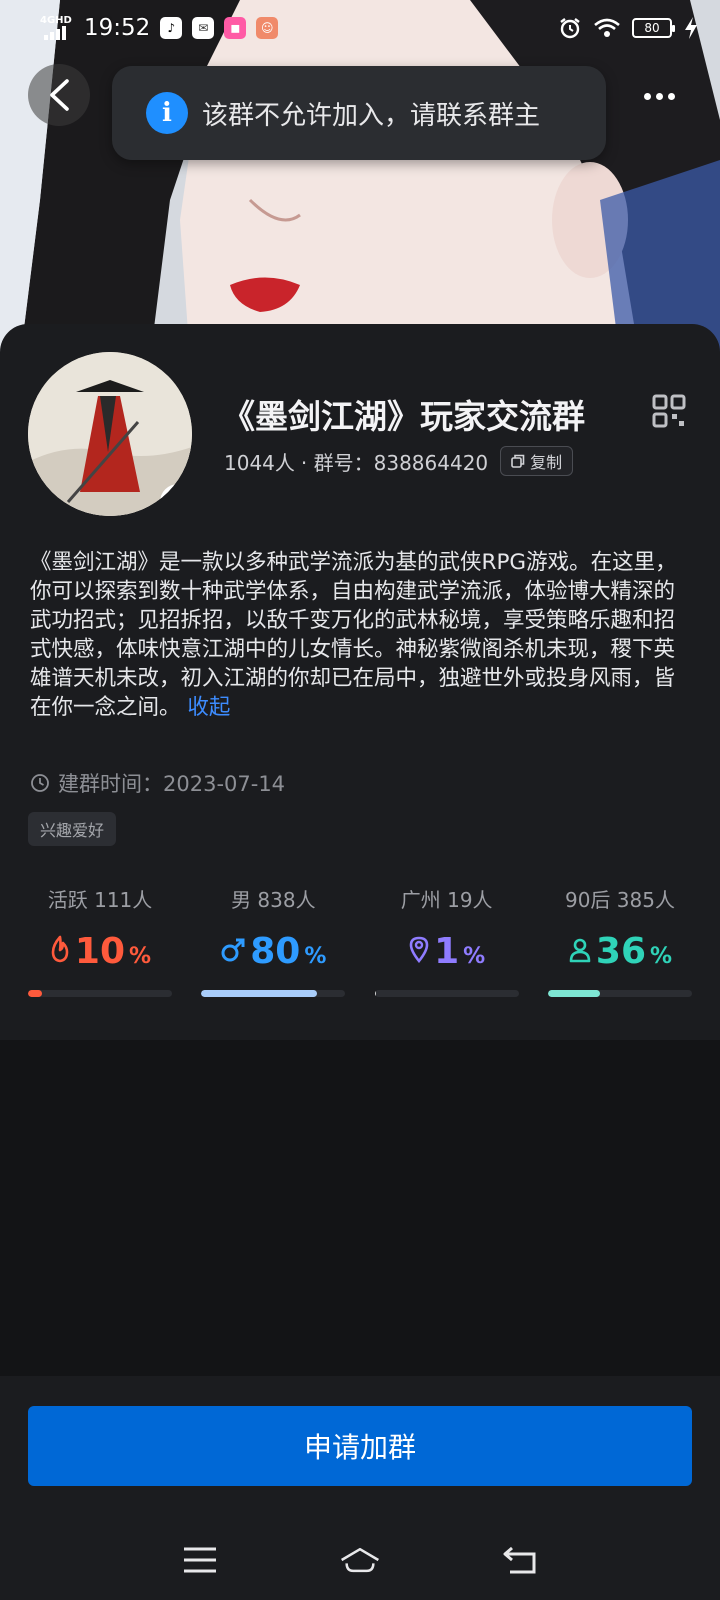  Describe the element at coordinates (570, 28) in the screenshot. I see `alarm-icon` at that location.